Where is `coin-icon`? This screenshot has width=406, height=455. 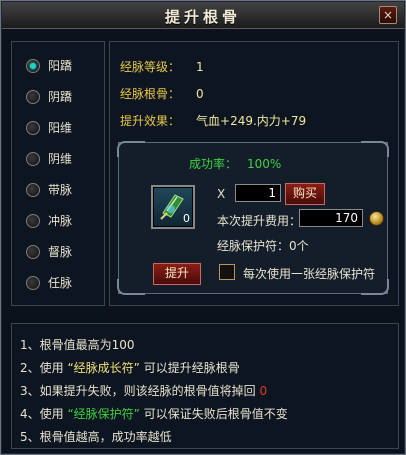 coin-icon is located at coordinates (376, 218).